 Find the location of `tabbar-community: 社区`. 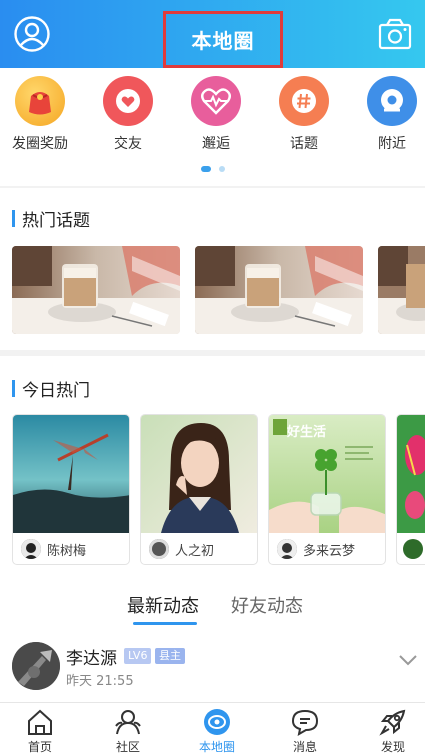

tabbar-community: 社区 is located at coordinates (128, 731).